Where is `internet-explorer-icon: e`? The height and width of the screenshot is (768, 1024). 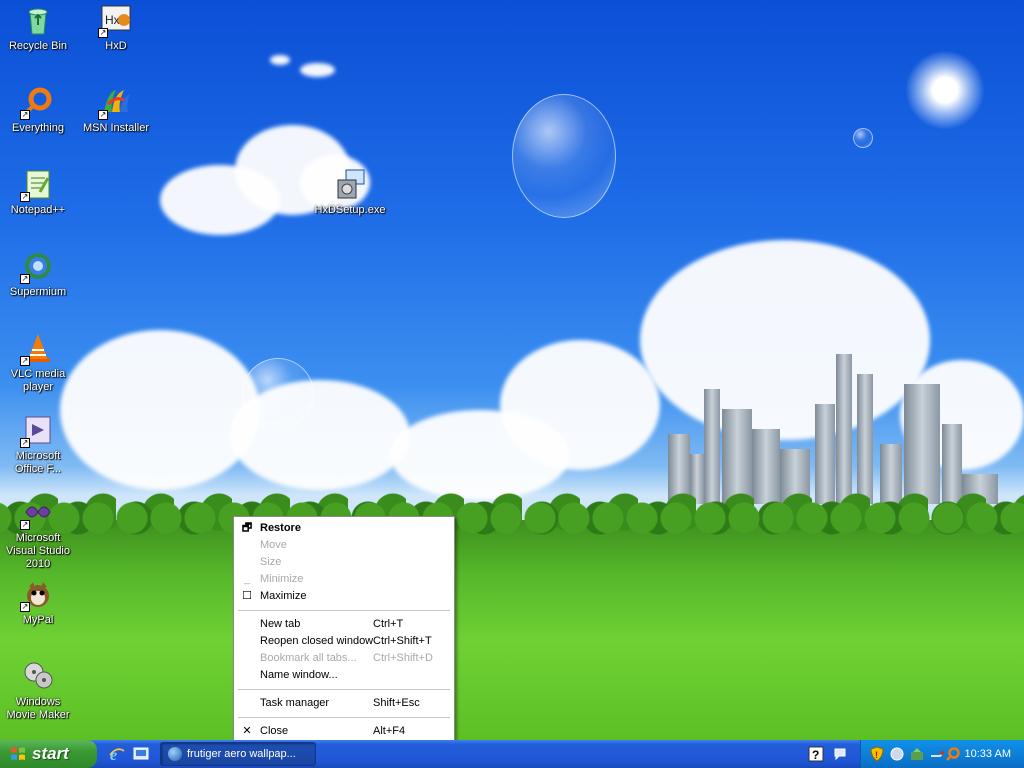
internet-explorer-icon: e is located at coordinates (117, 754).